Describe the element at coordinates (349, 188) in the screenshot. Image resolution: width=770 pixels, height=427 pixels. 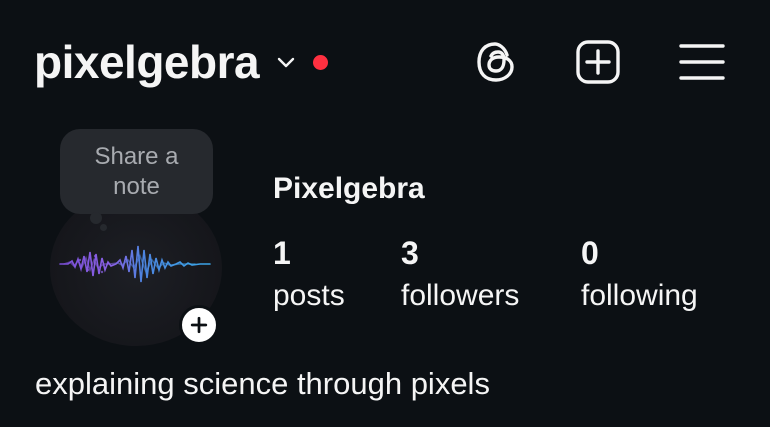
I see `display-name: Pixelgebra` at that location.